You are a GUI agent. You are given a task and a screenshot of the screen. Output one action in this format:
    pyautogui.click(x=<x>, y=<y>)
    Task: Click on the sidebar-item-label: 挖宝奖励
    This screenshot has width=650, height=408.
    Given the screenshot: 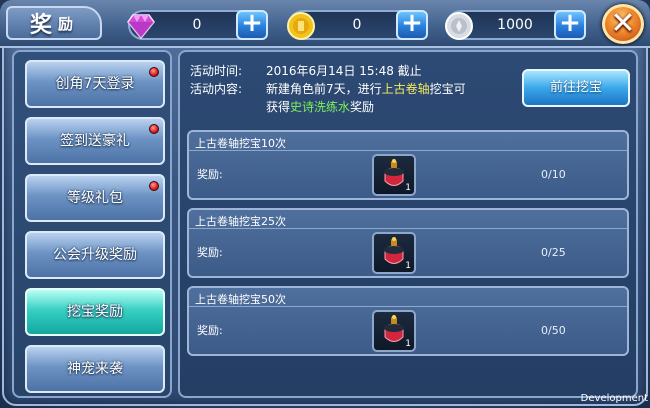 What is the action you would take?
    pyautogui.click(x=95, y=312)
    